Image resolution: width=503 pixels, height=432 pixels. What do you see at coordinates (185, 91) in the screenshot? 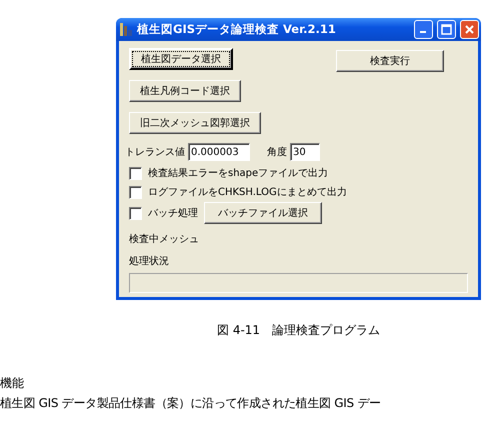
I see `select-button: 植生凡例コード選択` at bounding box center [185, 91].